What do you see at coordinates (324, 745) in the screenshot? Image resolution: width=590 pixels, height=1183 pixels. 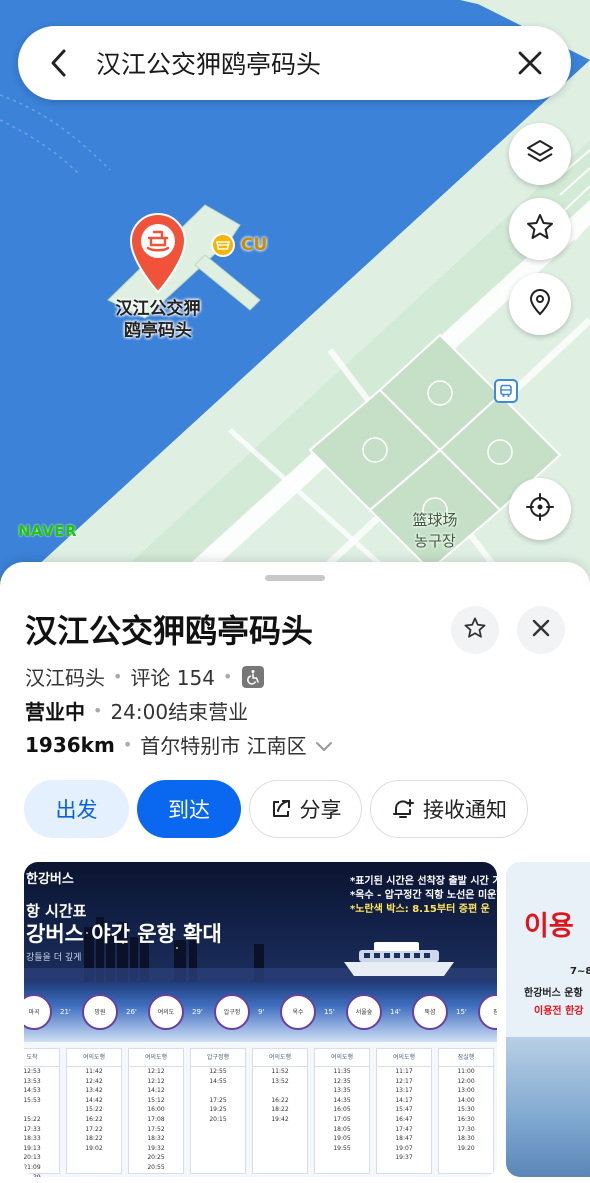 I see `chevron-down-icon` at bounding box center [324, 745].